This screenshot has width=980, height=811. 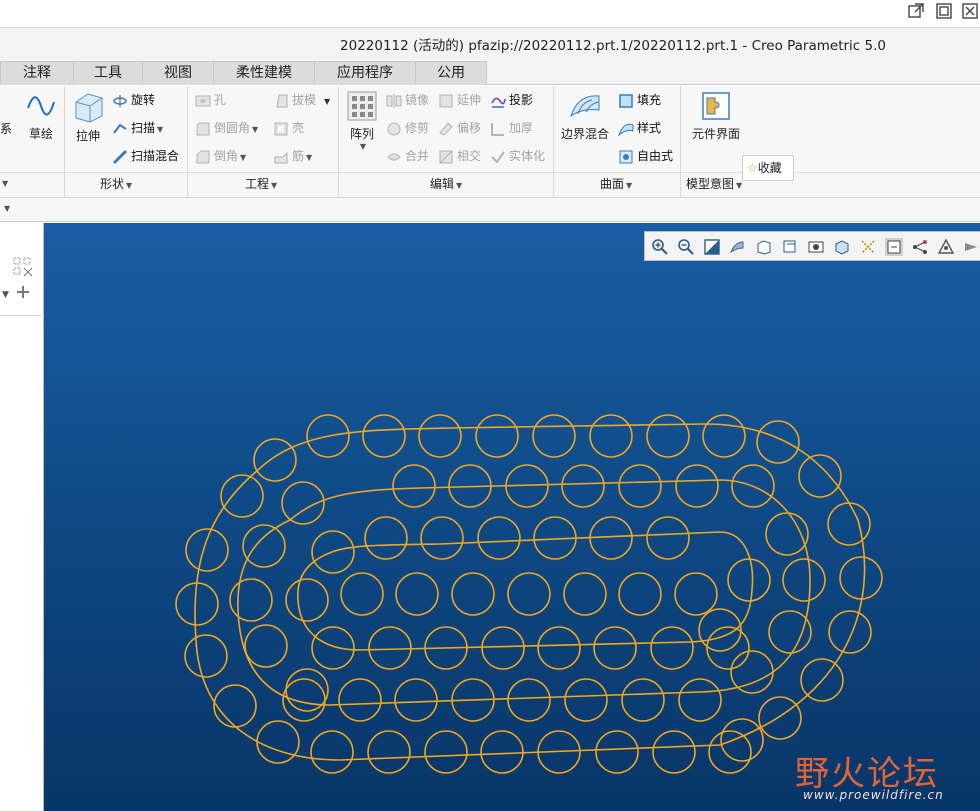 What do you see at coordinates (451, 73) in the screenshot?
I see `tab-common: 公用` at bounding box center [451, 73].